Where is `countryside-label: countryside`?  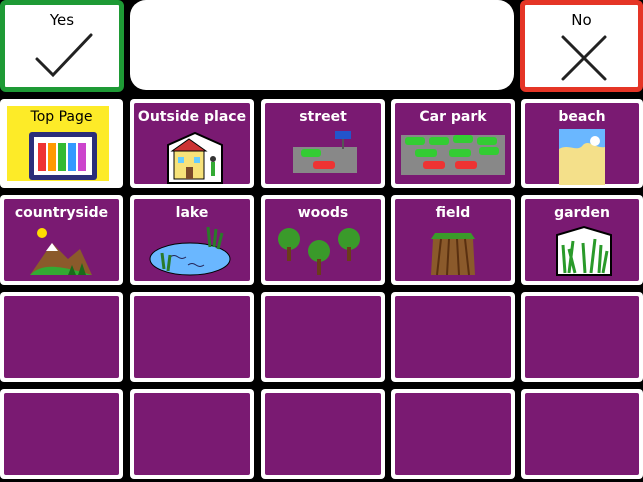
countryside-label: countryside is located at coordinates (61, 213).